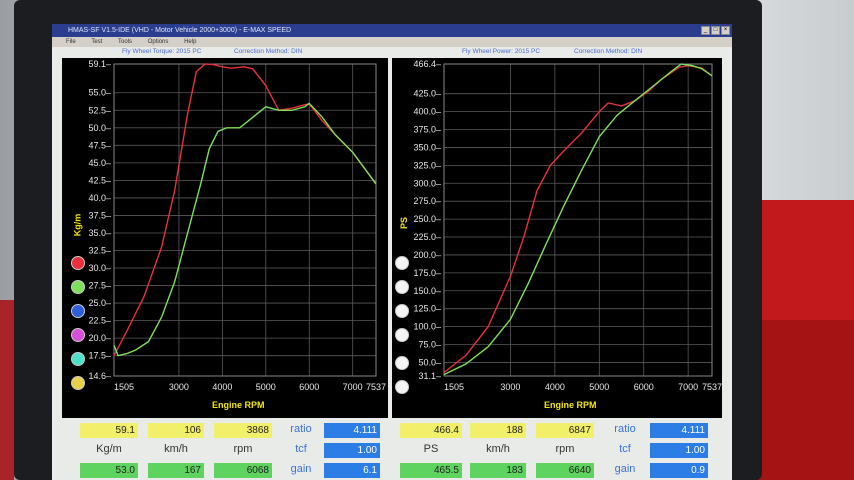  Describe the element at coordinates (565, 430) in the screenshot. I see `power-rpm-readout: 6847` at that location.